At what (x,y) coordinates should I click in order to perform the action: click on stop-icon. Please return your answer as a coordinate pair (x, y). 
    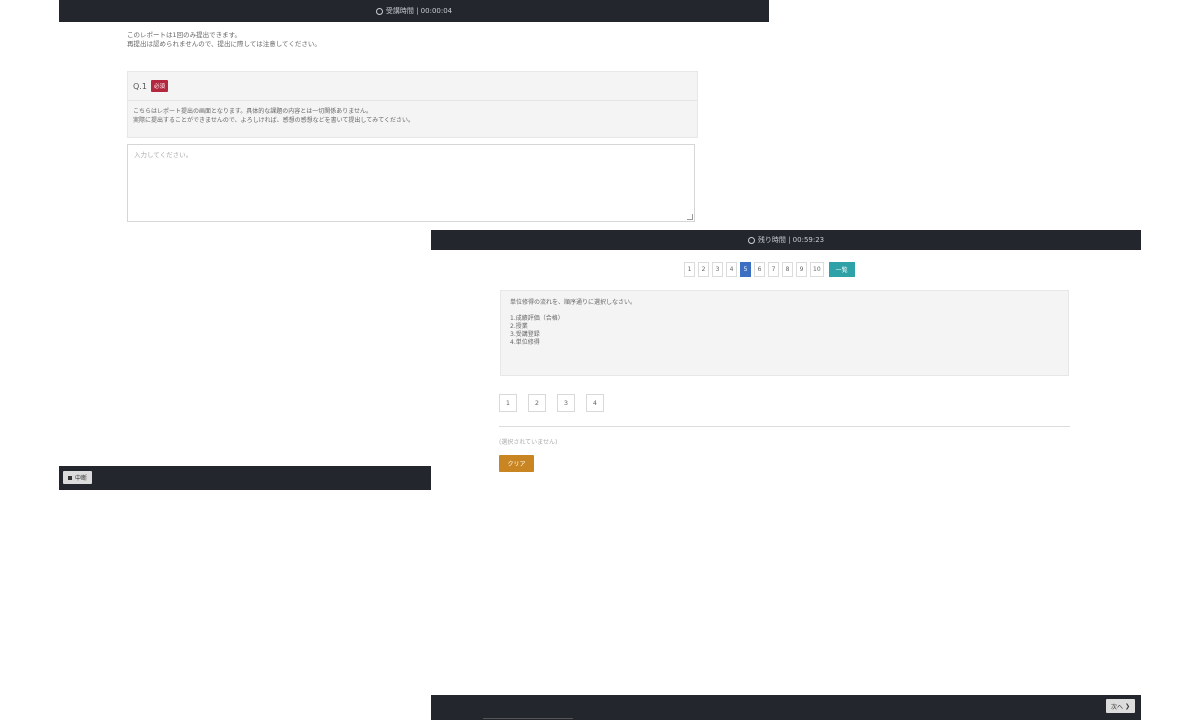
    Looking at the image, I should click on (70, 477).